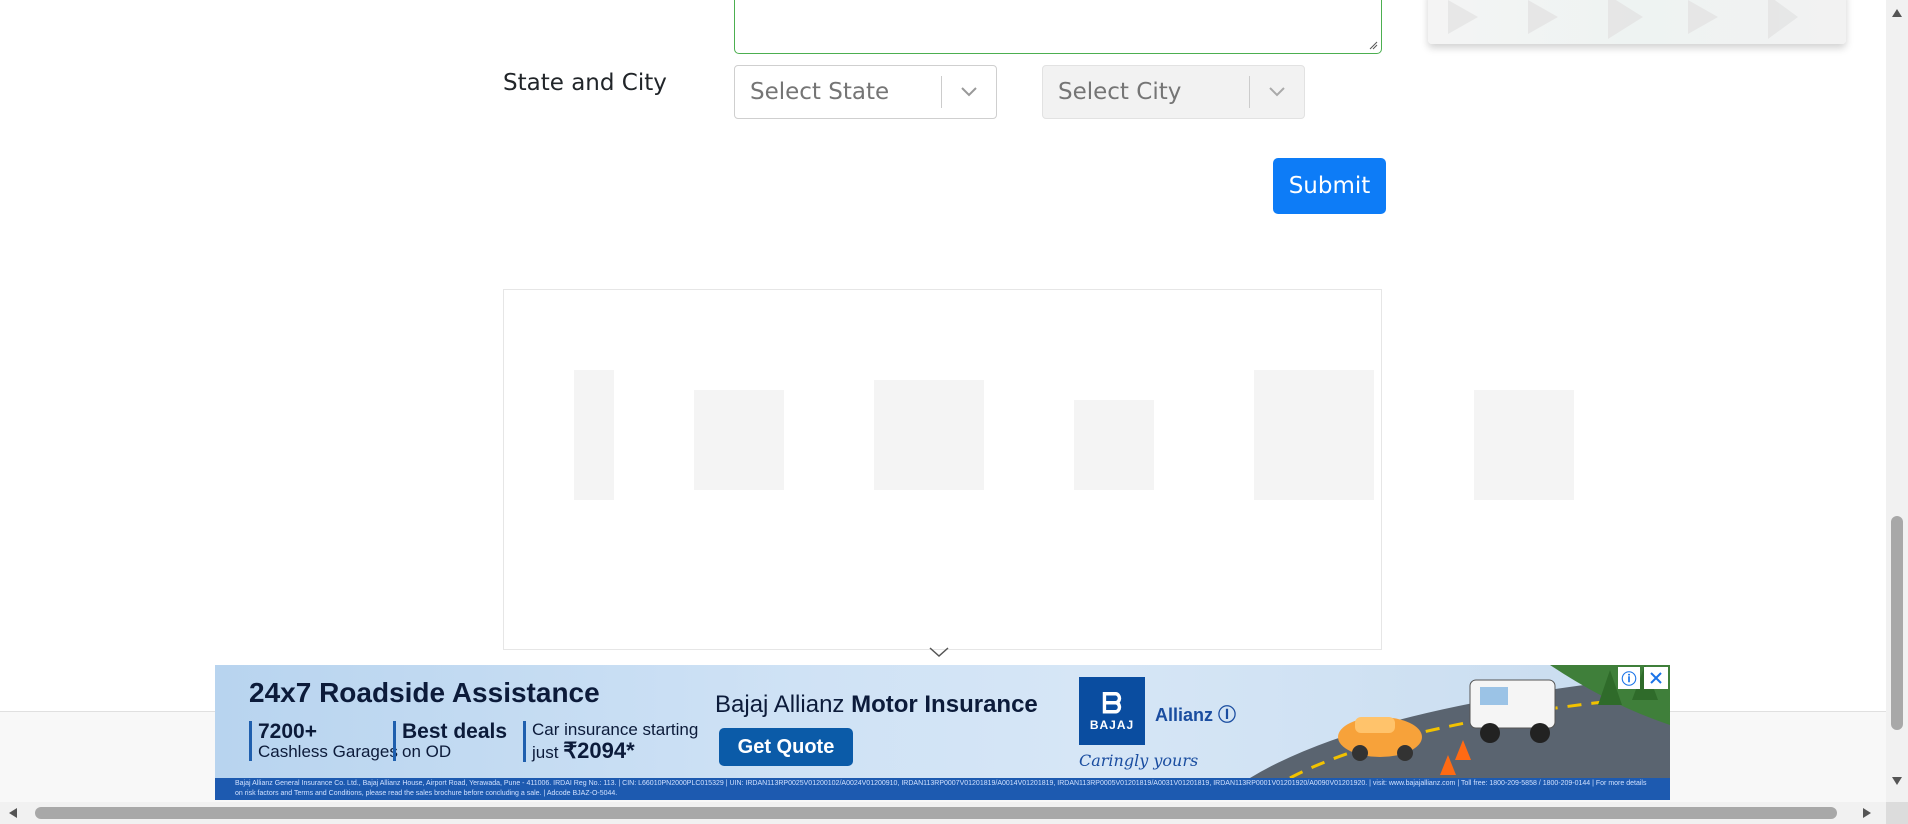  What do you see at coordinates (936, 813) in the screenshot?
I see `horizontal-scroll-thumb` at bounding box center [936, 813].